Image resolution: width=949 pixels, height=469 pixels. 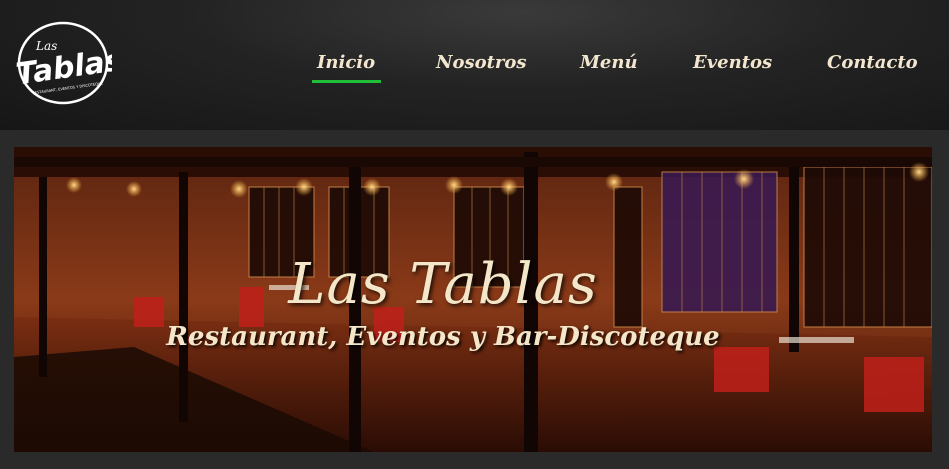 I want to click on hero-subtitle: Restaurant, Eventos y Bar-Discoteque, so click(x=443, y=337).